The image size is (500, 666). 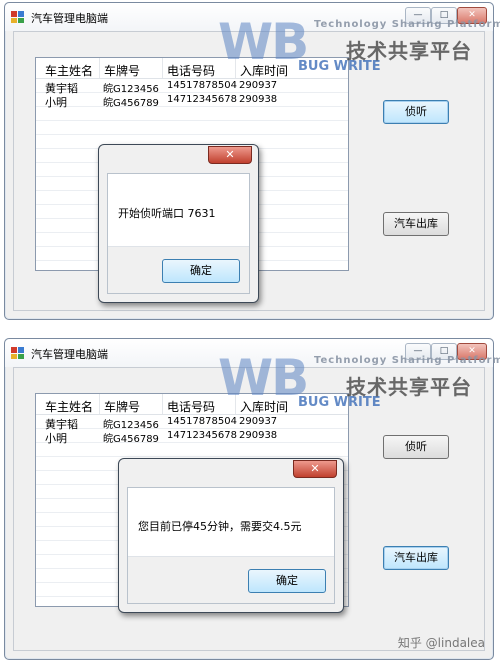 I want to click on message-dialog: ✕ 您目前已停45分钟，需要交4.5元 确定, so click(x=231, y=535).